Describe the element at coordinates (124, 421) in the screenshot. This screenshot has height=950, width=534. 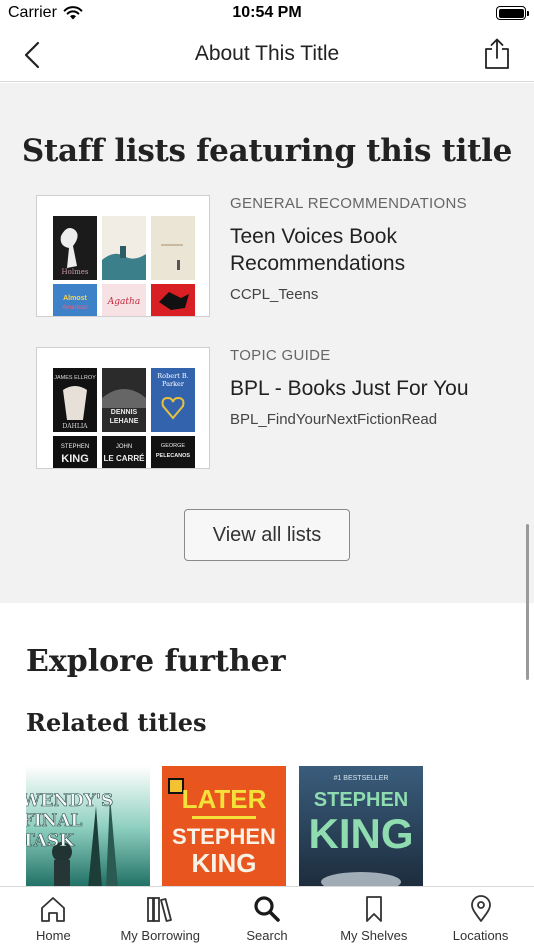
I see `svg-text: LEHANE` at that location.